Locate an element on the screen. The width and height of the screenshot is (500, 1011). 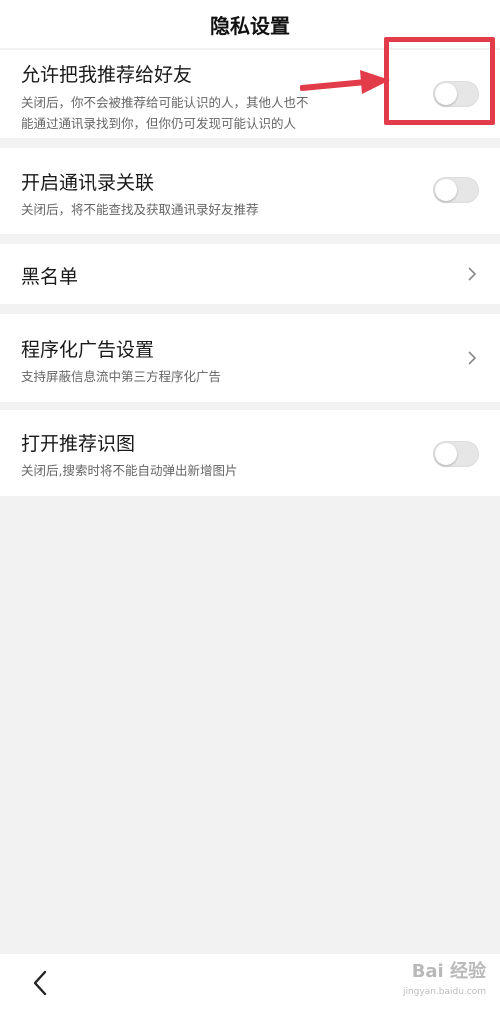
setting-title: 打开推荐识图 is located at coordinates (78, 444).